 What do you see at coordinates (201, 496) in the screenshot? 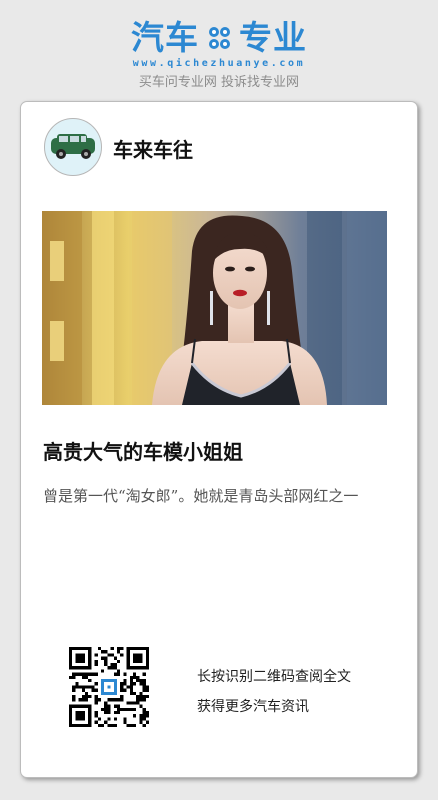
I see `article-description: 曾是第一代“淘女郎”。她就是青岛头部网红之一` at bounding box center [201, 496].